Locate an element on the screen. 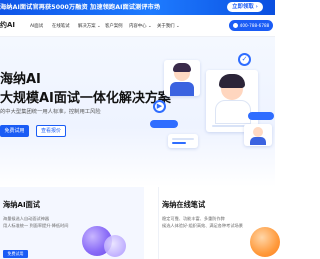 This screenshot has width=320, height=259. view-price-button: 查看报价 is located at coordinates (51, 131).